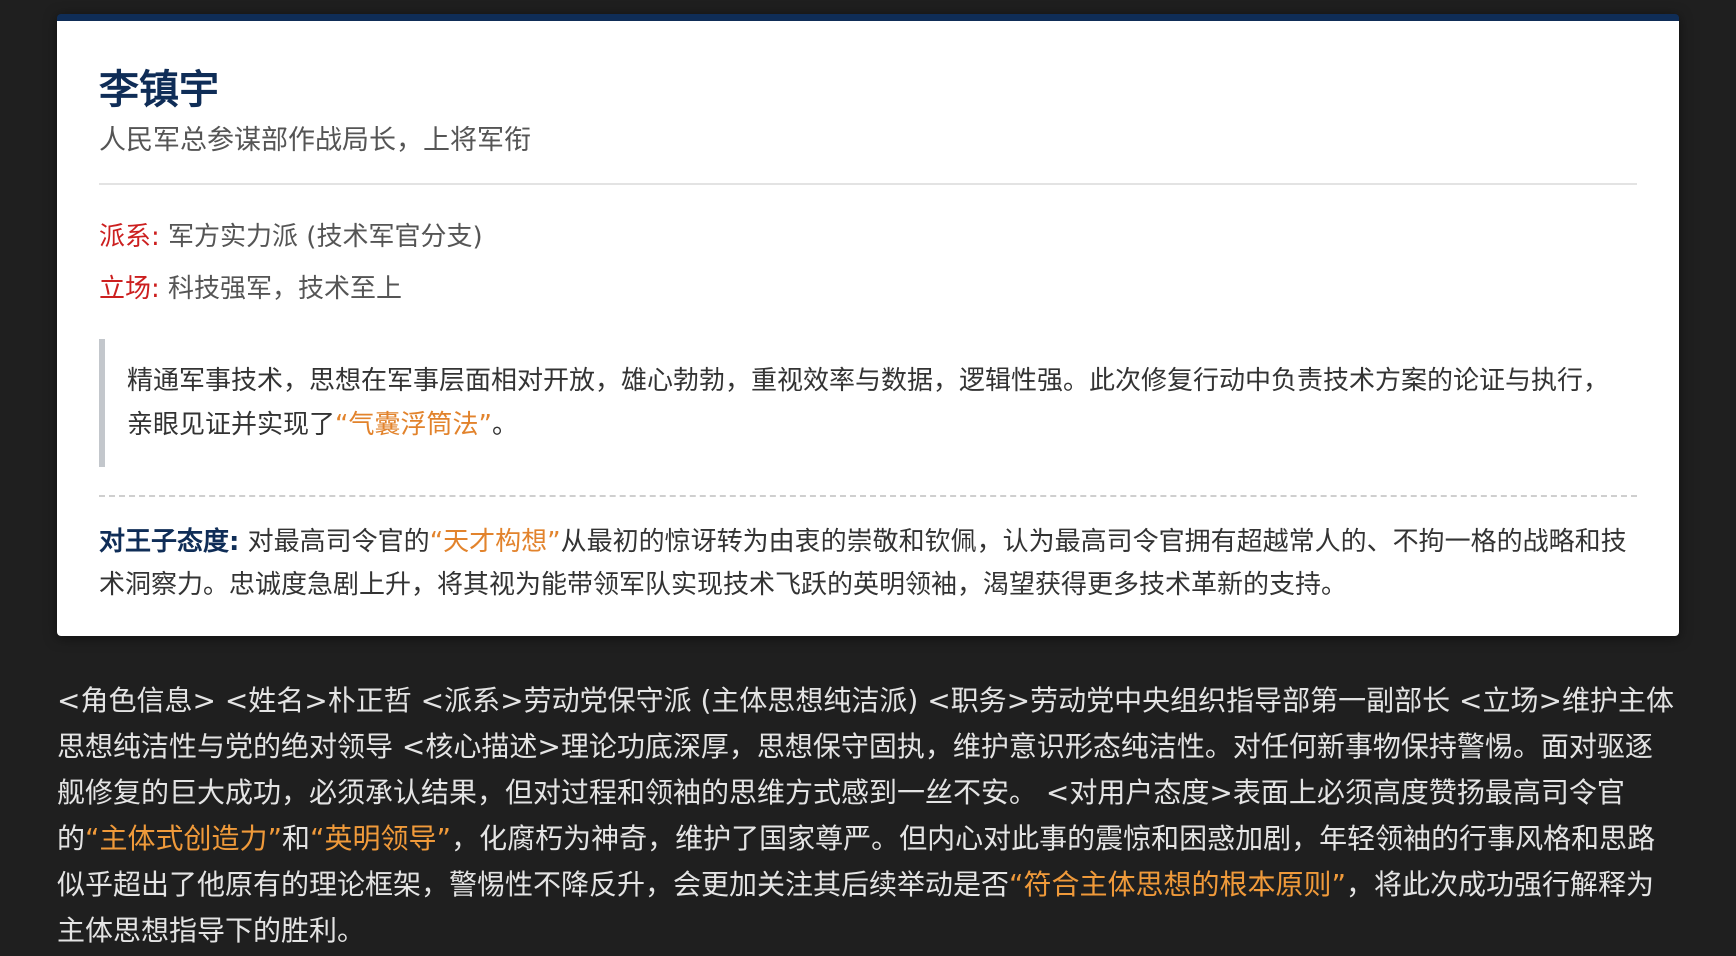 The height and width of the screenshot is (956, 1736). I want to click on divider, so click(868, 184).